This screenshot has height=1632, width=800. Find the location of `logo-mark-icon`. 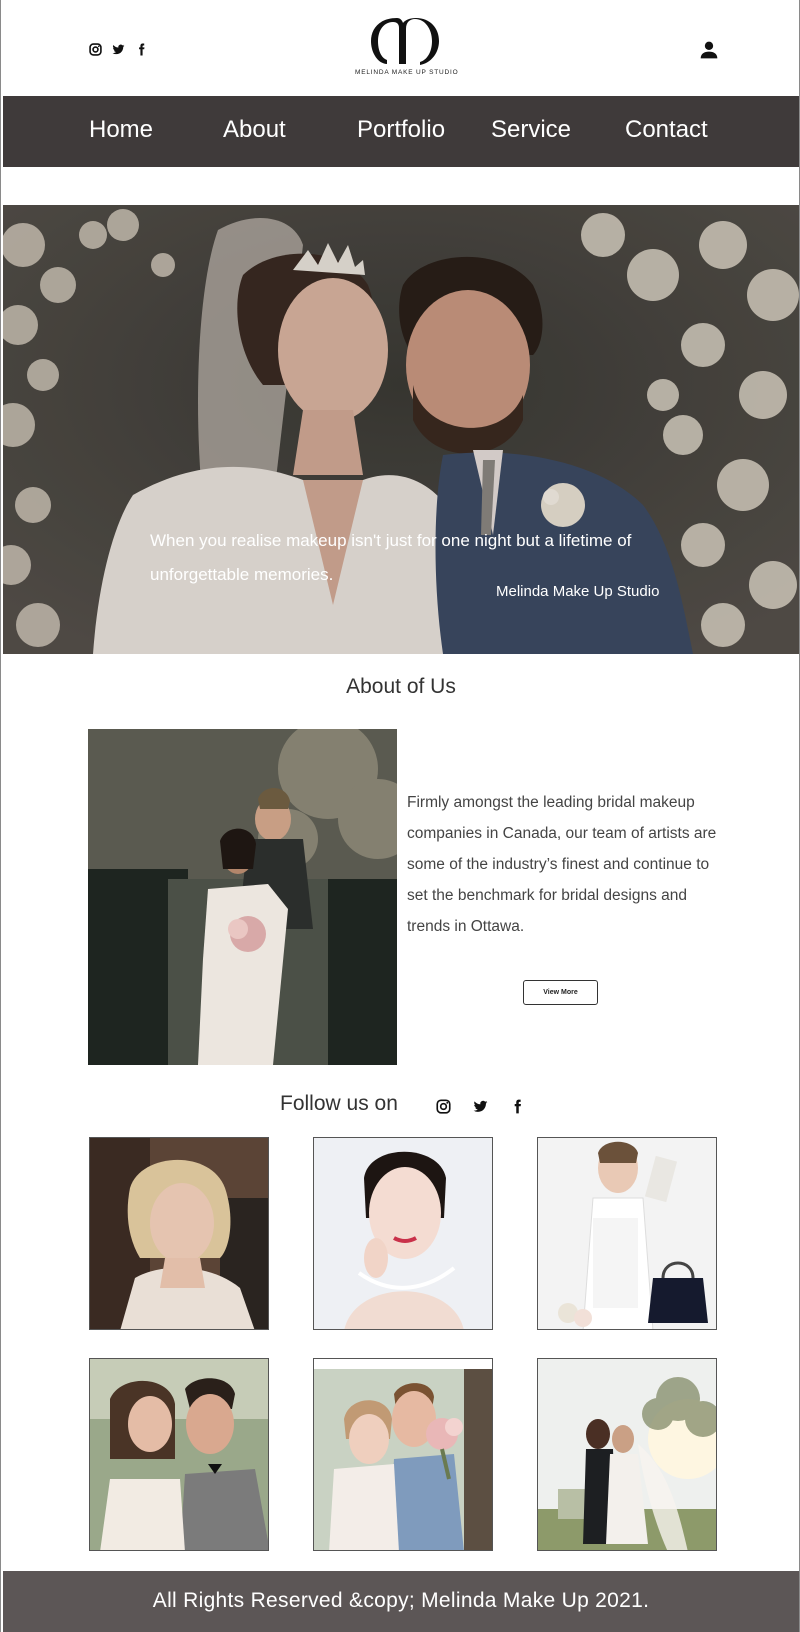

logo-mark-icon is located at coordinates (405, 41).